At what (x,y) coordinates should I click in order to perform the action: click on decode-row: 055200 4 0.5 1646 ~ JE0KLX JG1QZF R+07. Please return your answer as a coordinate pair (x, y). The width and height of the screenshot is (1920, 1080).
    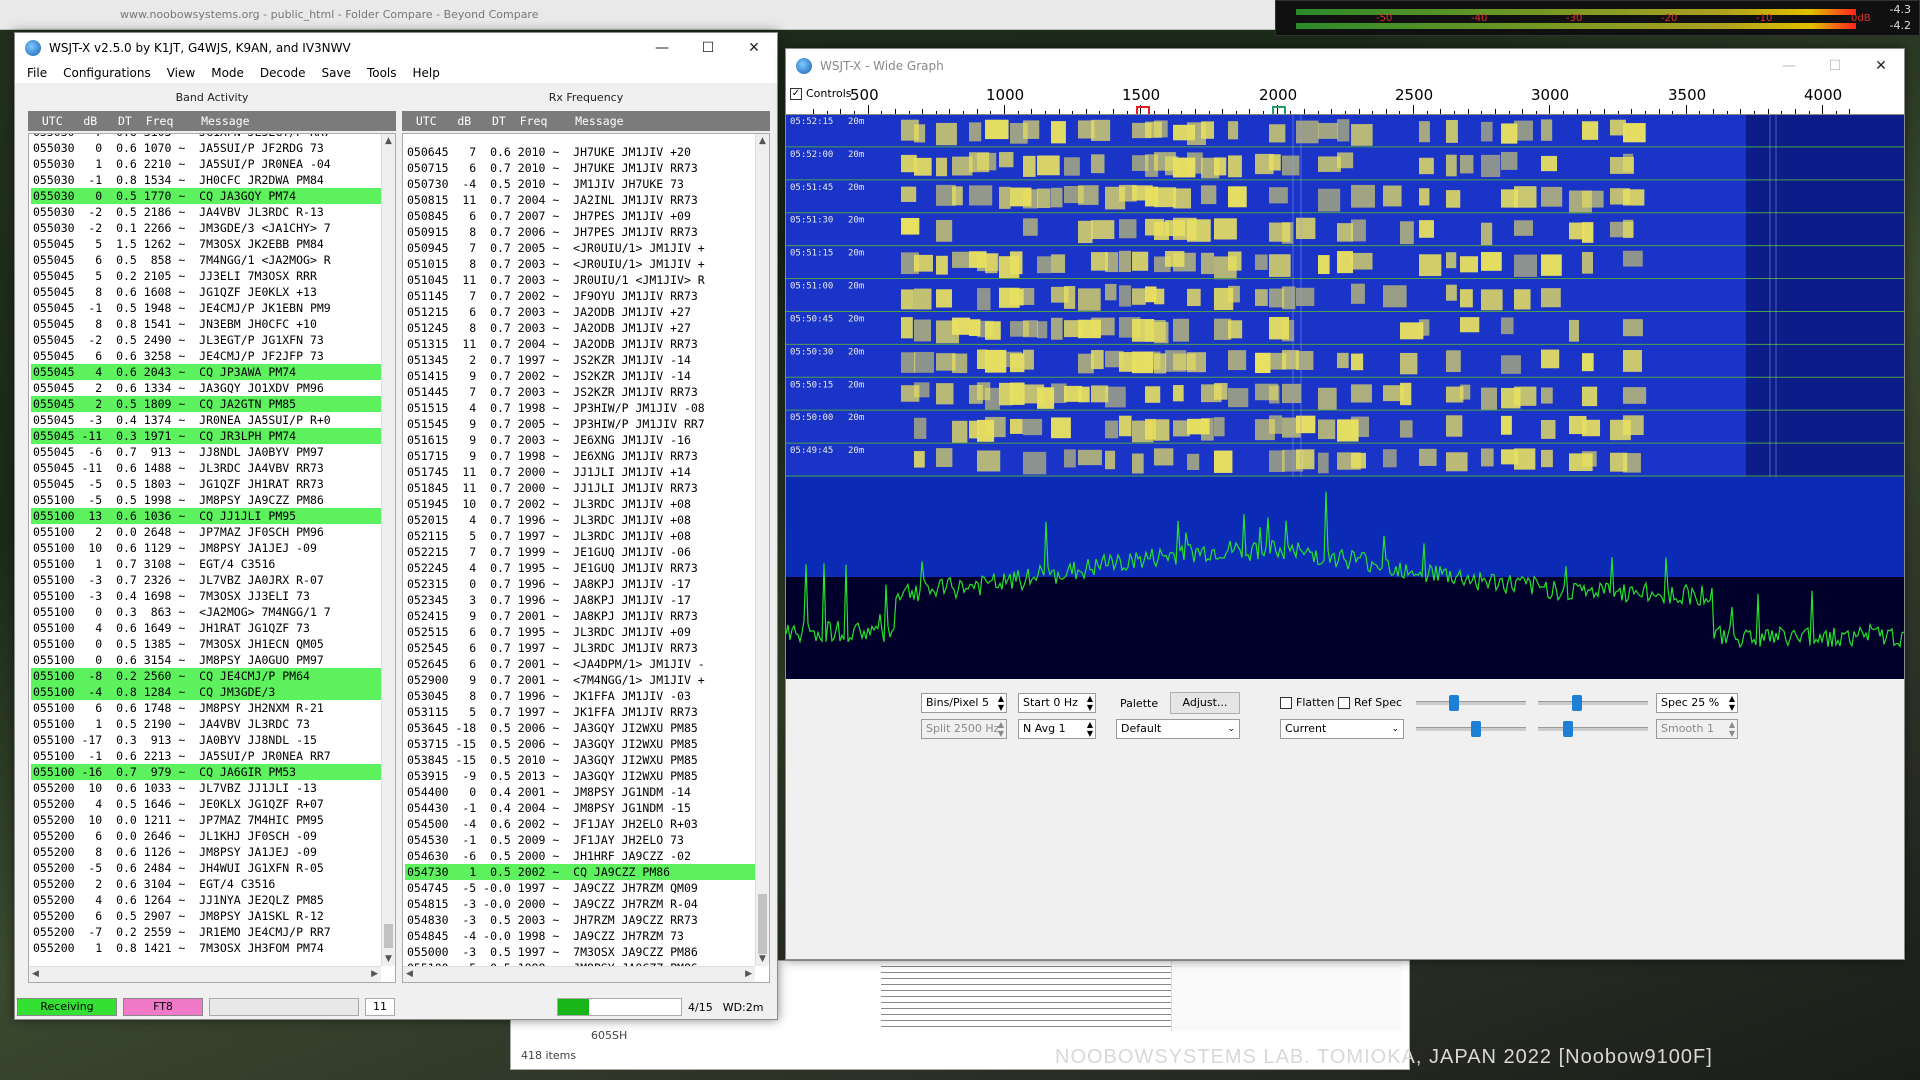
    Looking at the image, I should click on (207, 804).